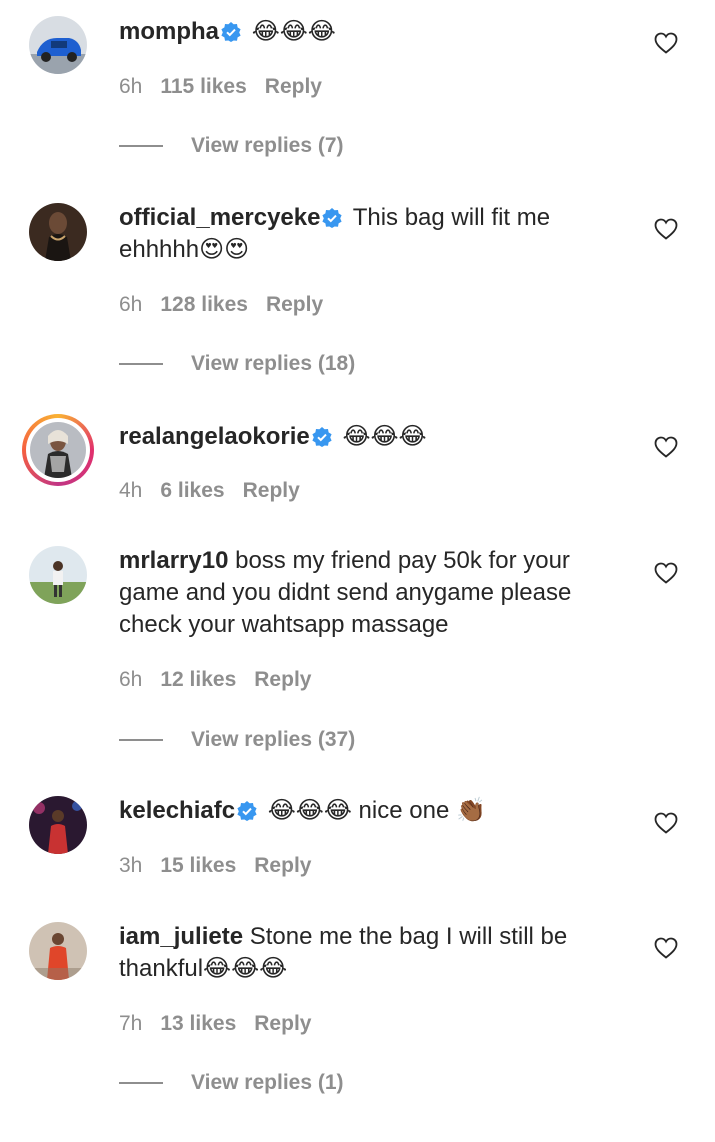 The height and width of the screenshot is (1142, 715). Describe the element at coordinates (219, 217) in the screenshot. I see `username: official_mercyeke` at that location.